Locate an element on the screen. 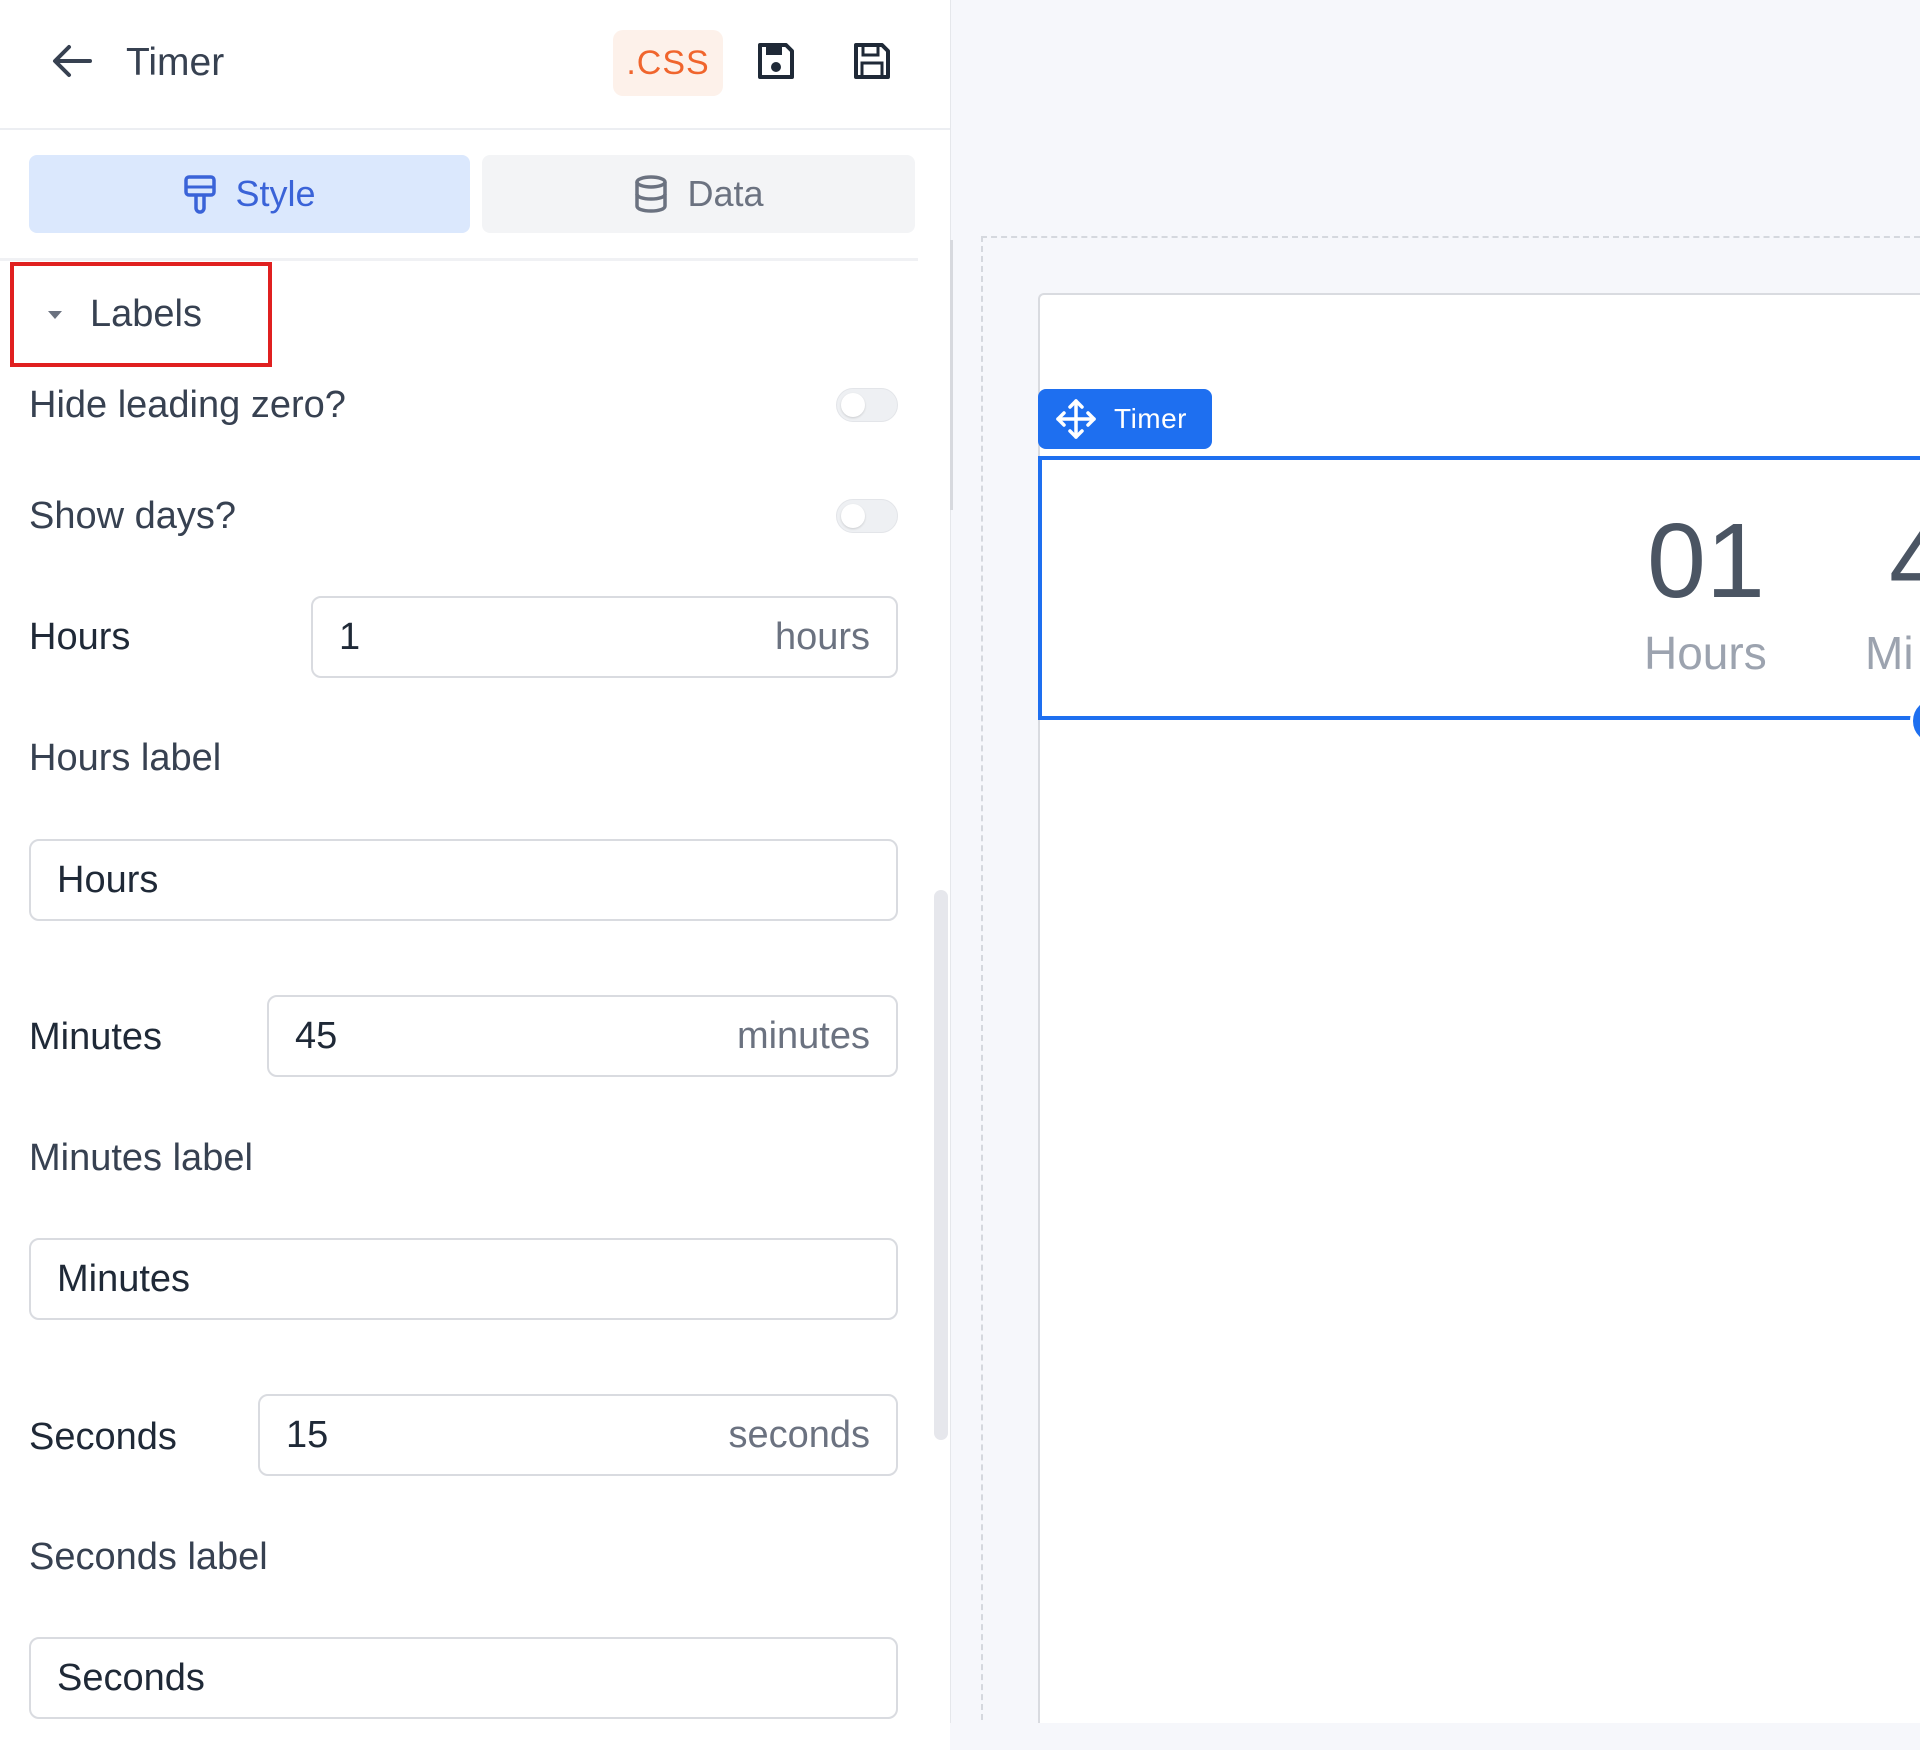 The image size is (1920, 1750). minutes-value: 45 is located at coordinates (316, 1035).